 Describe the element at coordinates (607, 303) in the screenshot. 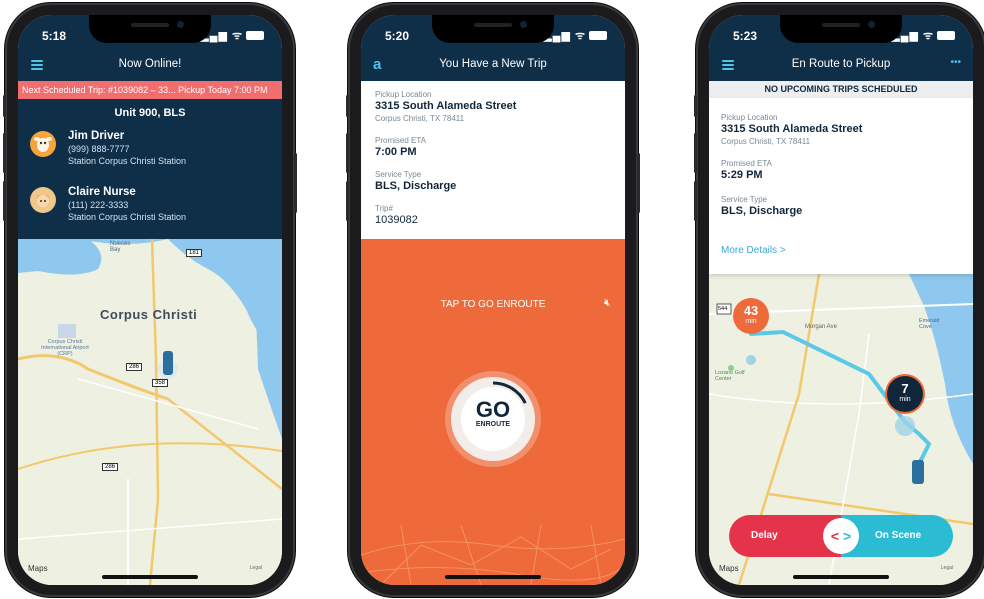

I see `mute-sound-icon: 🔇︎` at that location.